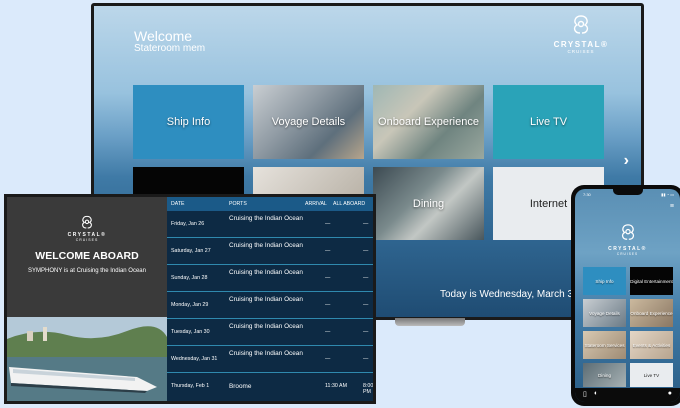 This screenshot has height=408, width=680. I want to click on header-date: DATE, so click(178, 204).